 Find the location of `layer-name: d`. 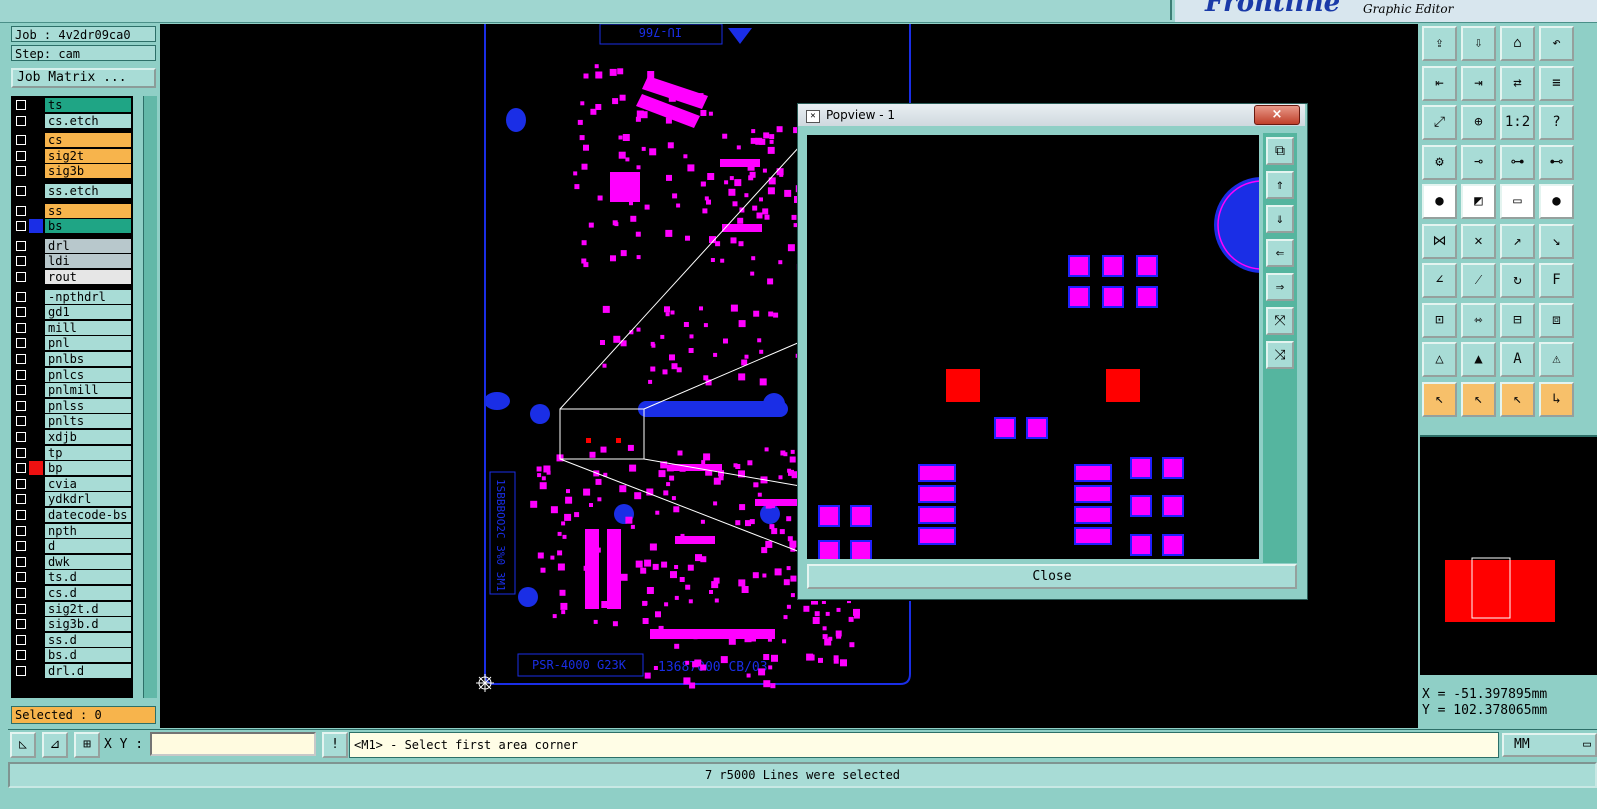

layer-name: d is located at coordinates (88, 546).